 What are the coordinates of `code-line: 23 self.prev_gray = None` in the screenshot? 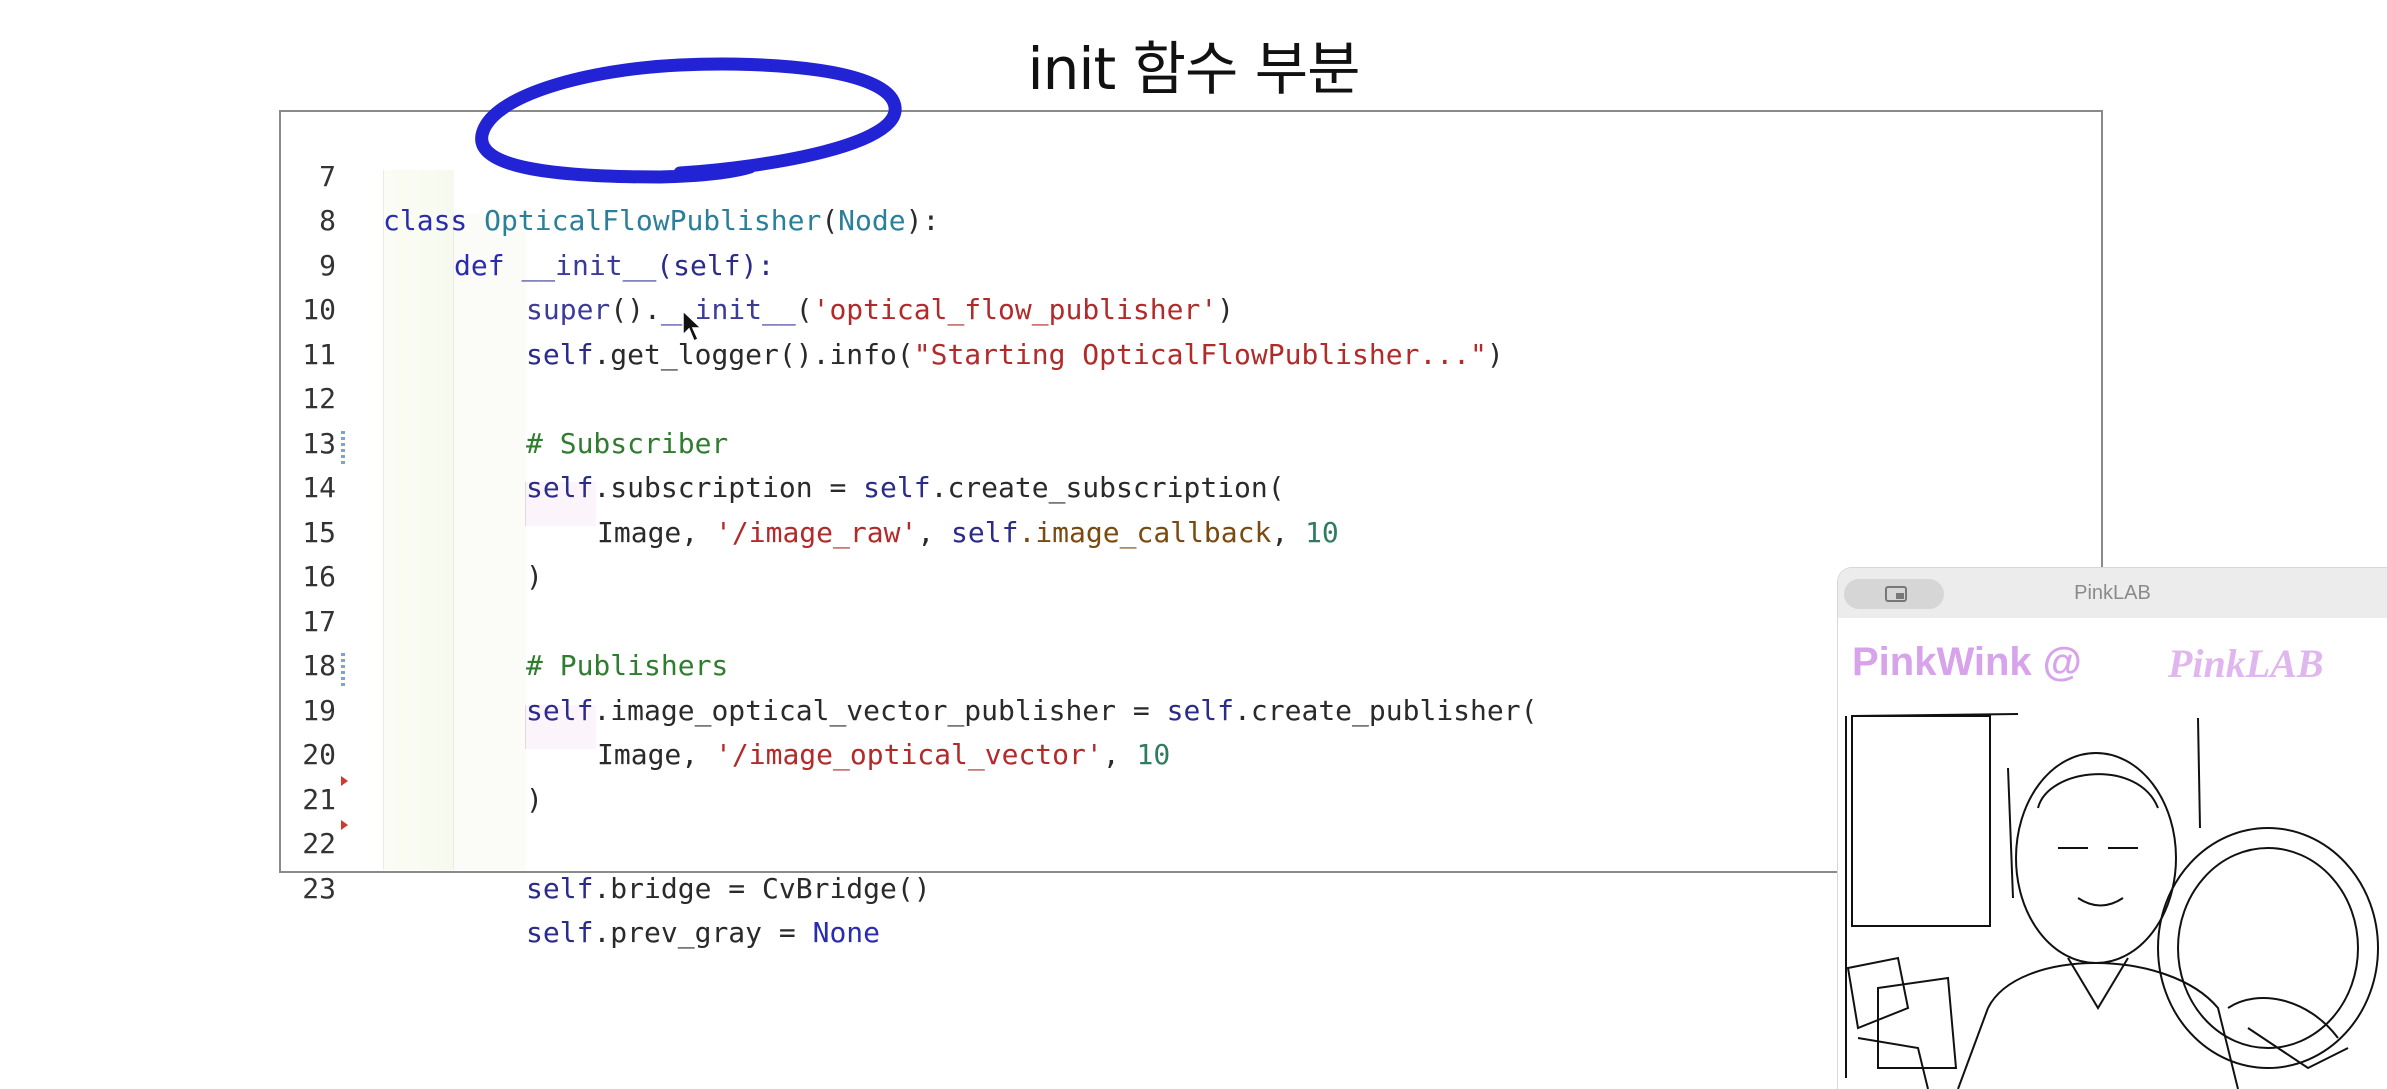 It's located at (1191, 886).